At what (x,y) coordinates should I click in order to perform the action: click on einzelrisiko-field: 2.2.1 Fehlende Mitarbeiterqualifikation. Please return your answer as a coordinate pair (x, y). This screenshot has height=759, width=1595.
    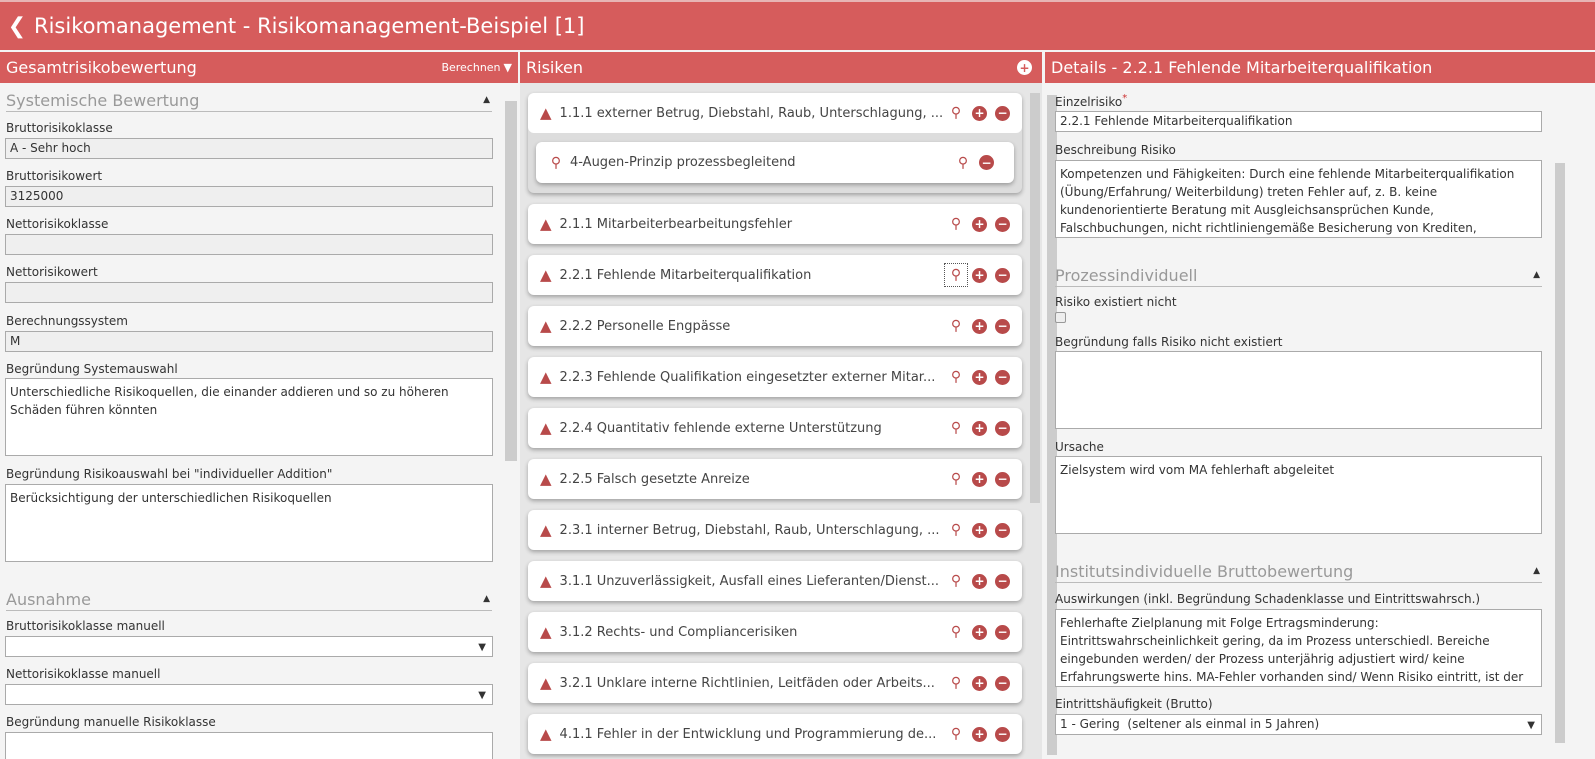
    Looking at the image, I should click on (1298, 121).